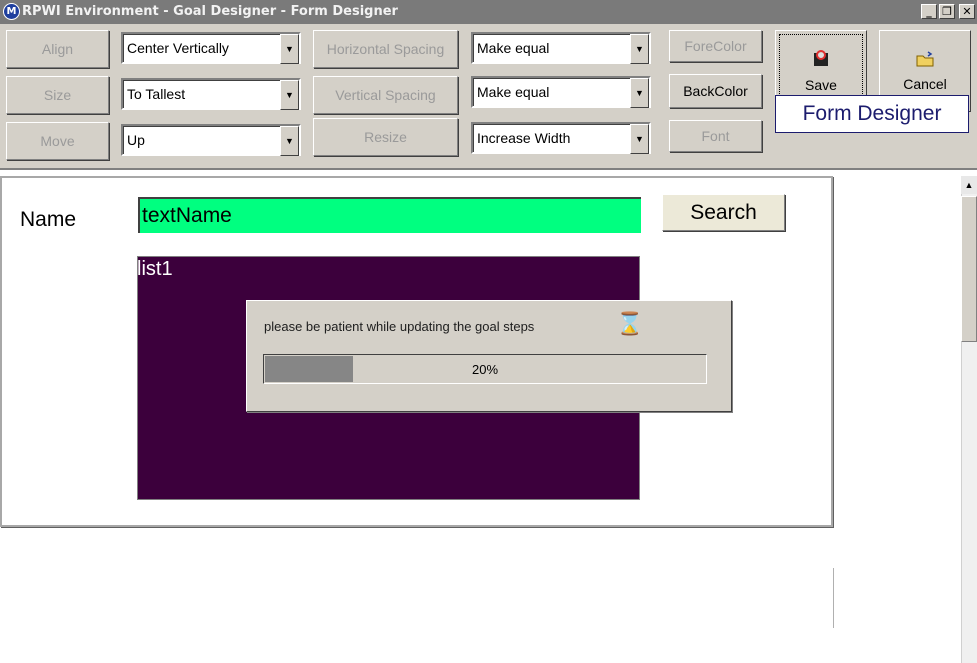  I want to click on move-select: Up ▼, so click(211, 140).